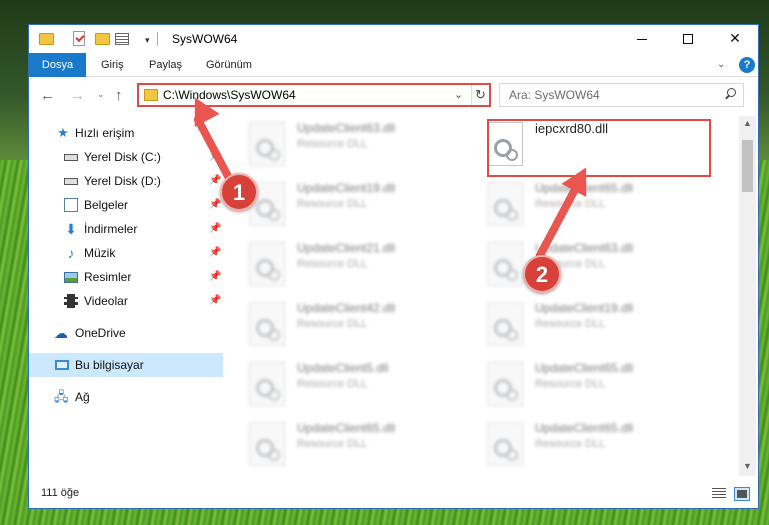 The width and height of the screenshot is (769, 525). Describe the element at coordinates (229, 65) in the screenshot. I see `tab-view: Görünüm` at that location.